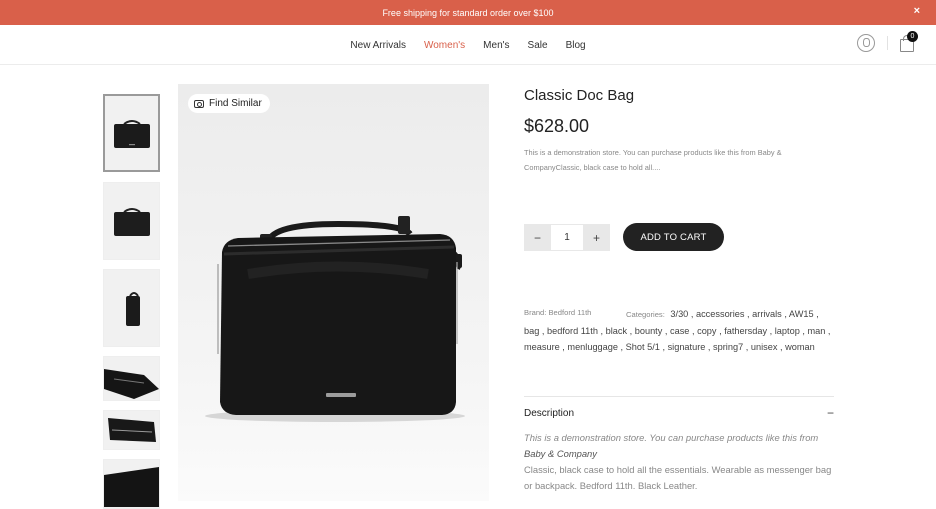 Image resolution: width=936 pixels, height=509 pixels. Describe the element at coordinates (816, 331) in the screenshot. I see `category-link: man` at that location.